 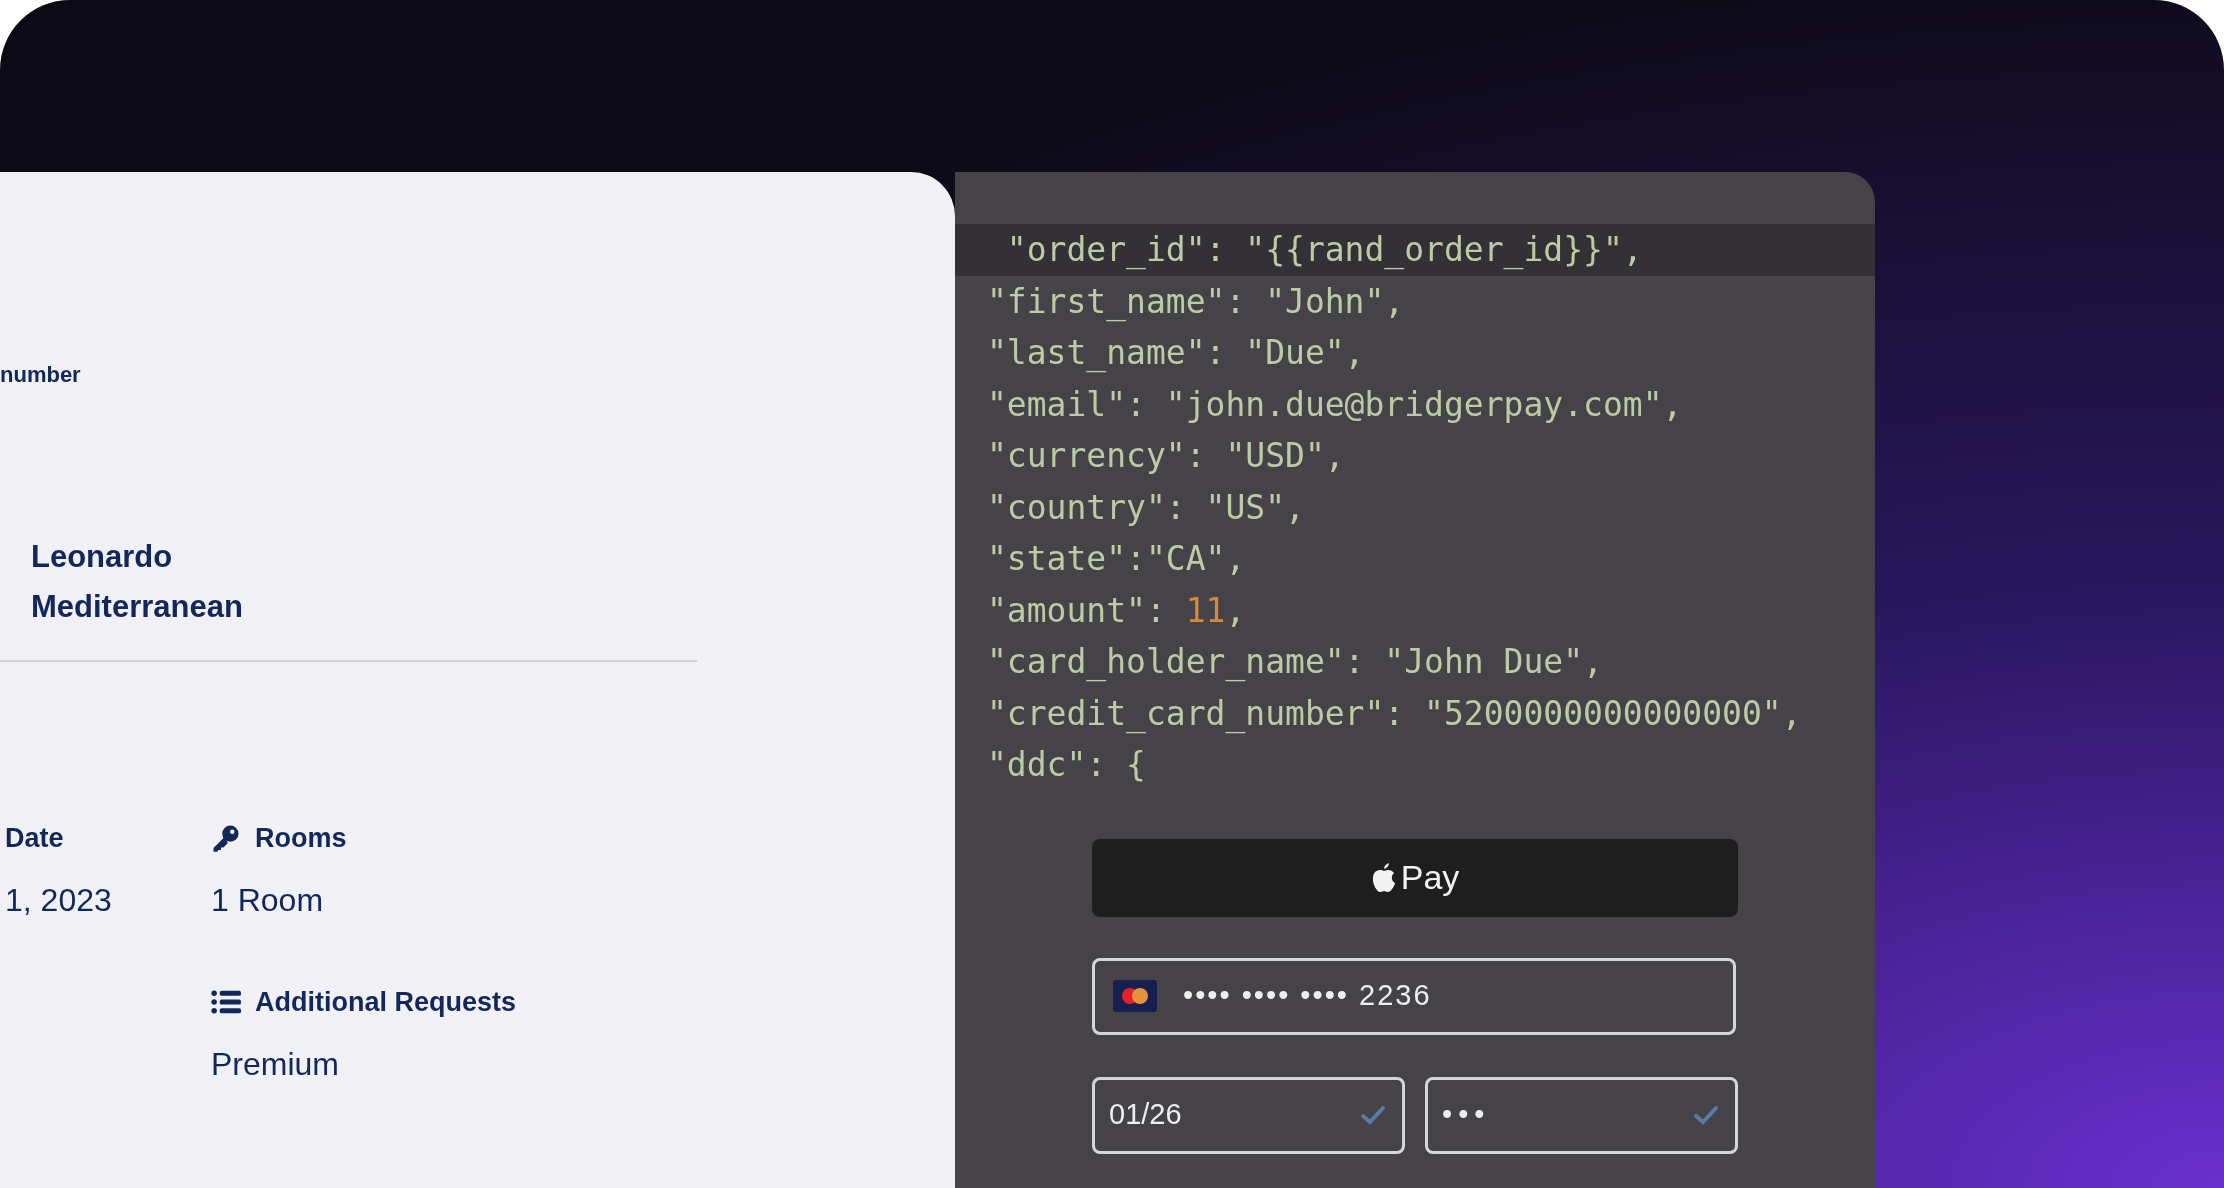 What do you see at coordinates (301, 838) in the screenshot?
I see `detail-label: Rooms` at bounding box center [301, 838].